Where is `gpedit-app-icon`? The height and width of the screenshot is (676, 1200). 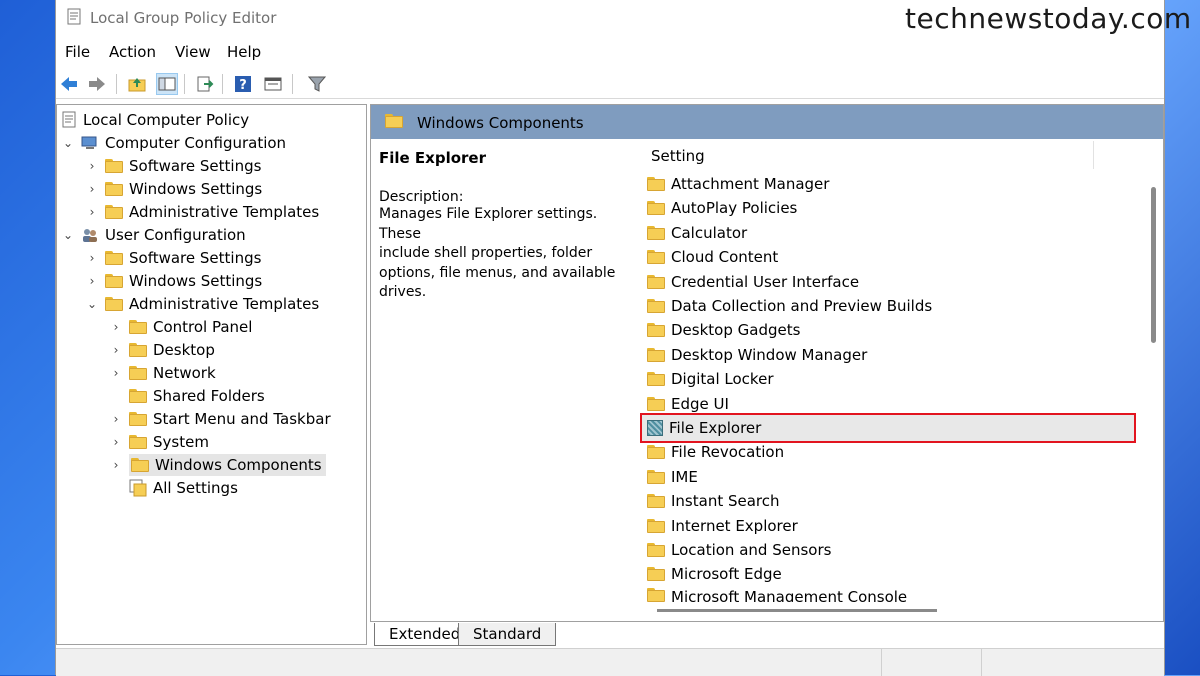 gpedit-app-icon is located at coordinates (74, 16).